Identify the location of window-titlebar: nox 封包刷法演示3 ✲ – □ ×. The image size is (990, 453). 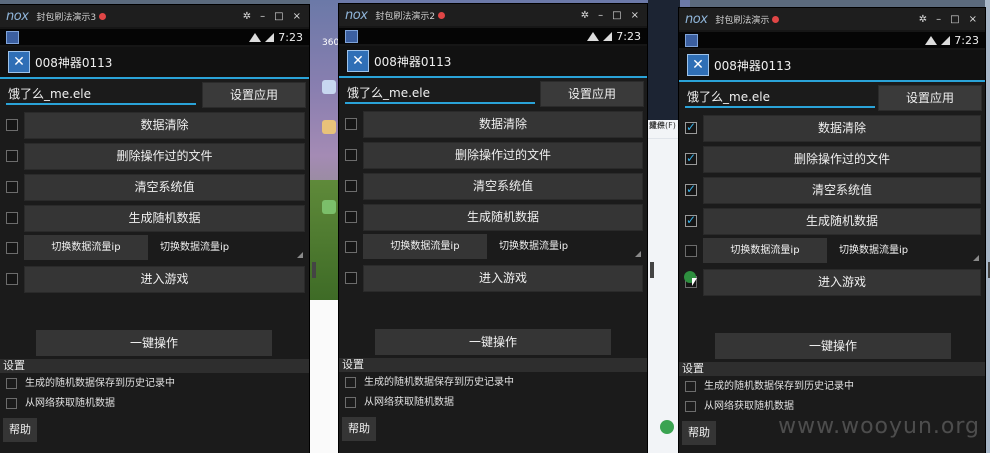
(154, 16).